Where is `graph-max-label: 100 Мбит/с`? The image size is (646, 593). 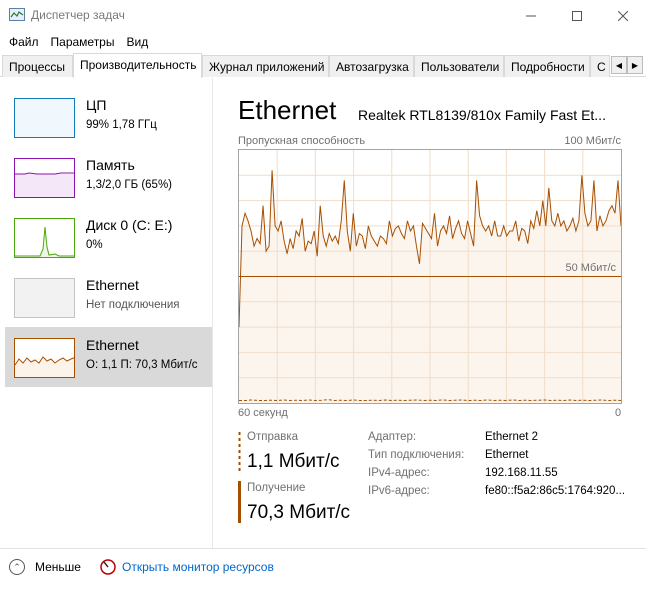 graph-max-label: 100 Мбит/с is located at coordinates (592, 141).